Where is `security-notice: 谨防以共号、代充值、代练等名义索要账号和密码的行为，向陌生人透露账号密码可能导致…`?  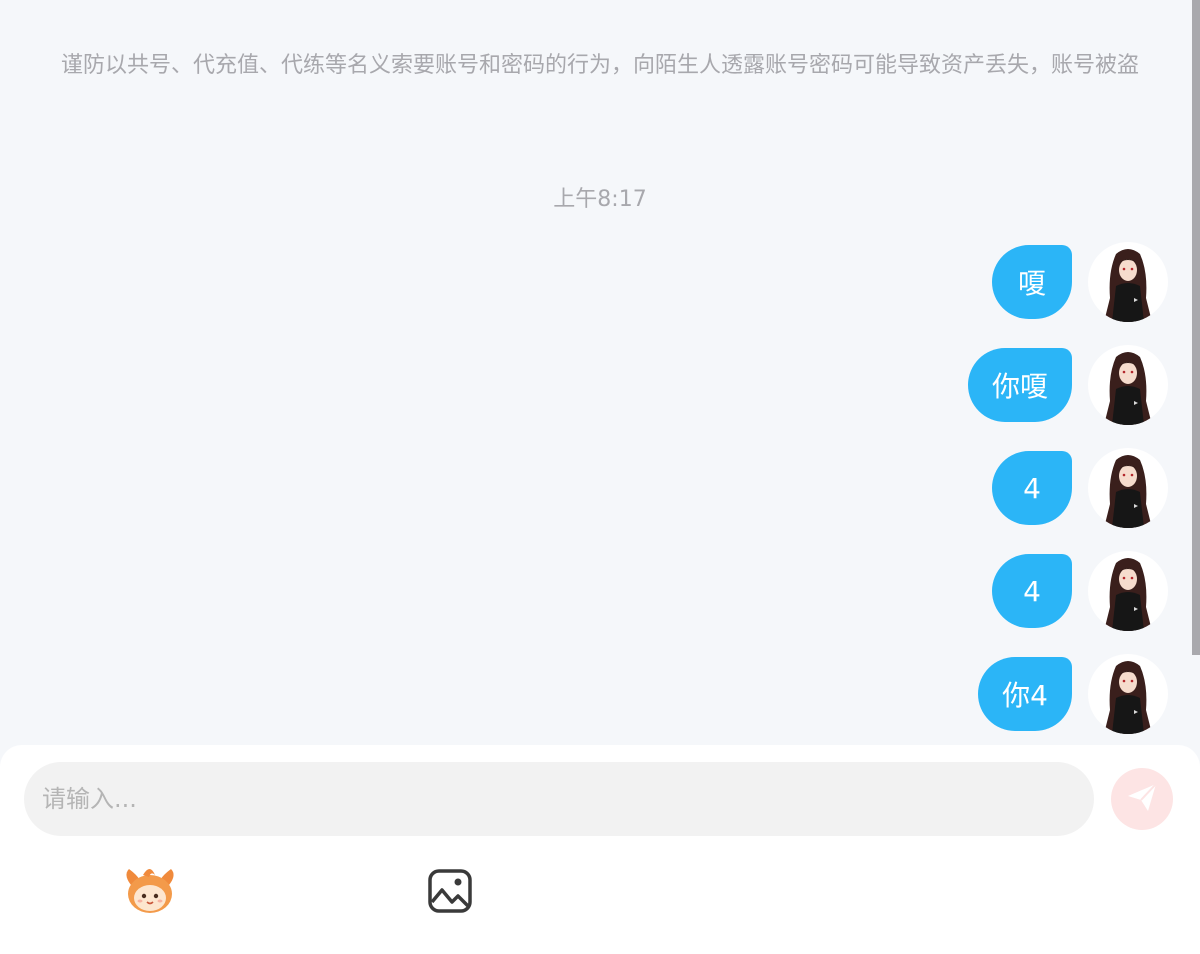
security-notice: 谨防以共号、代充值、代练等名义索要账号和密码的行为，向陌生人透露账号密码可能导致… is located at coordinates (599, 65).